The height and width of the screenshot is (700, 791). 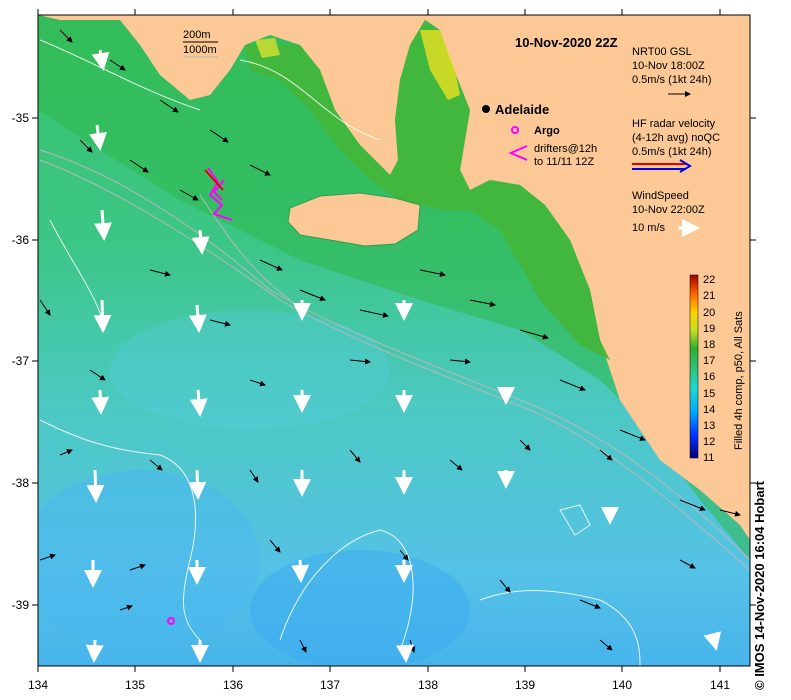 What do you see at coordinates (379, 685) in the screenshot?
I see `x-tick-labels: 134 135 136 137 138 139 140 141` at bounding box center [379, 685].